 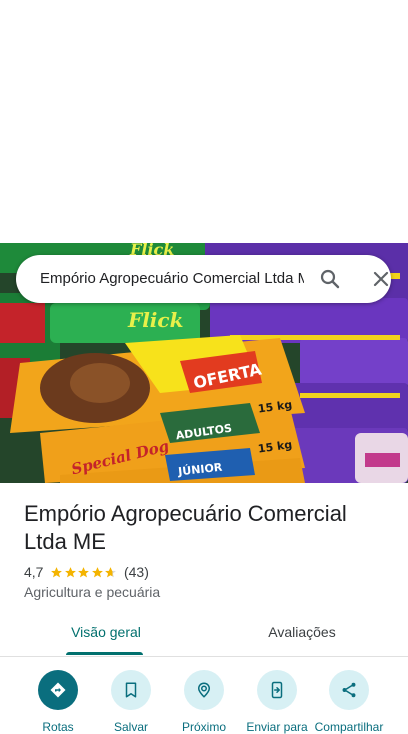 What do you see at coordinates (203, 727) in the screenshot?
I see `nearby-label: Próximo` at bounding box center [203, 727].